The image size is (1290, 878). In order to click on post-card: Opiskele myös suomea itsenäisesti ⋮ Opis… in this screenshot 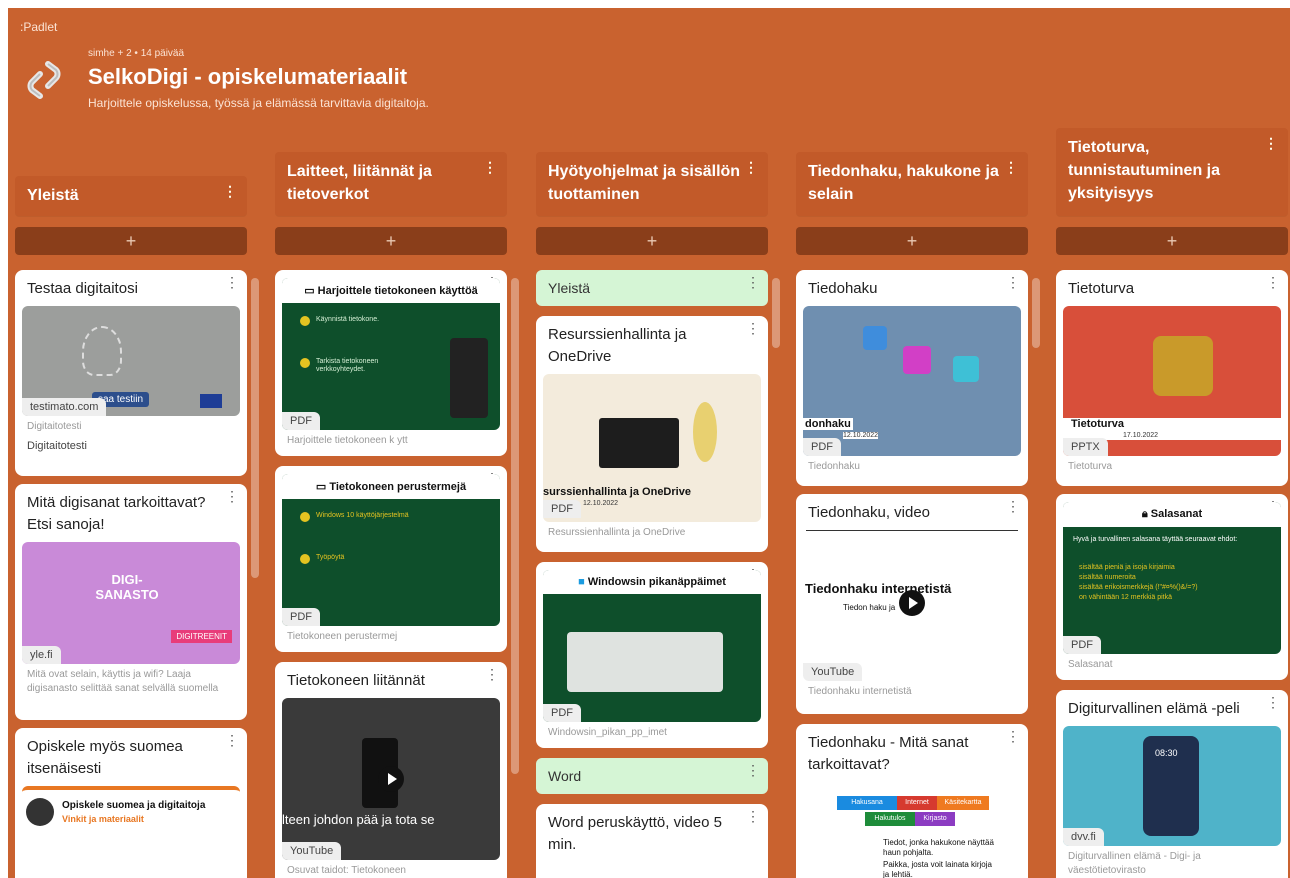, I will do `click(131, 803)`.